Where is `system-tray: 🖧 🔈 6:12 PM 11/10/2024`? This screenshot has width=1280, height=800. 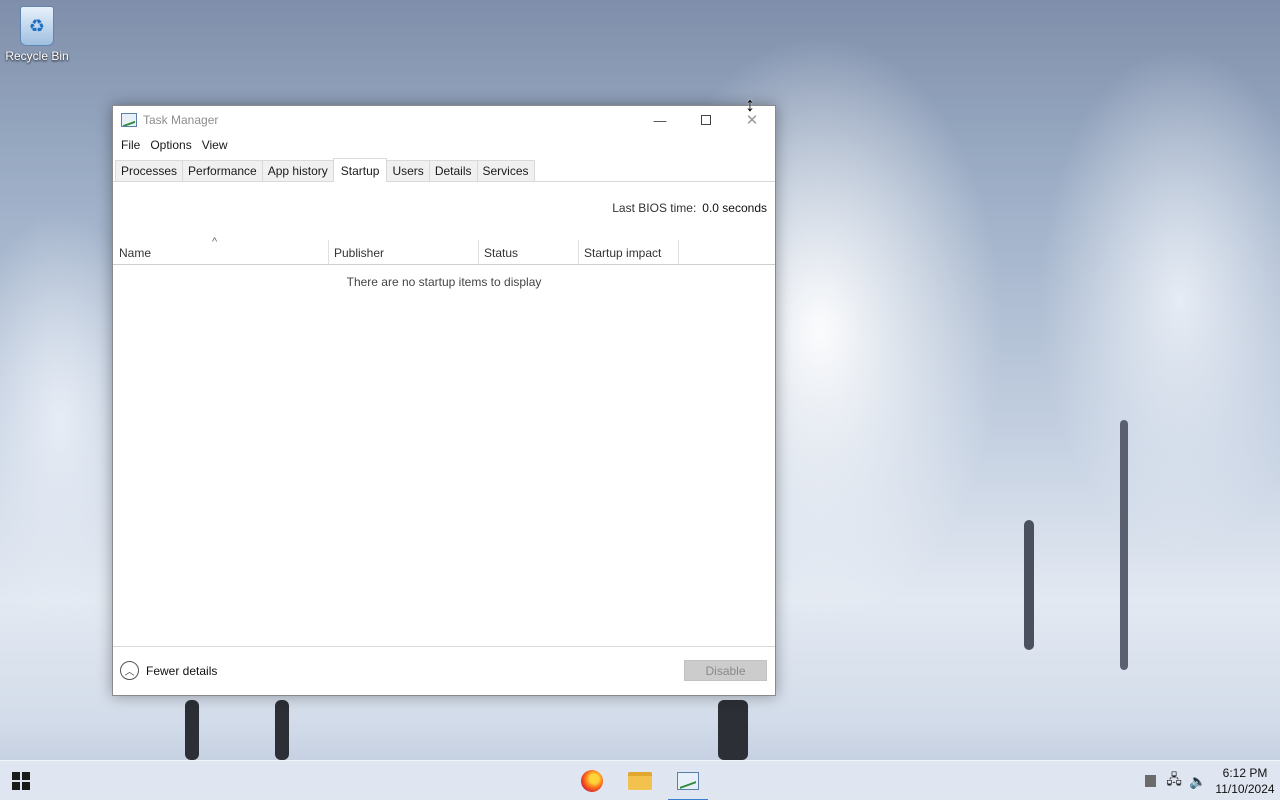 system-tray: 🖧 🔈 6:12 PM 11/10/2024 is located at coordinates (1209, 780).